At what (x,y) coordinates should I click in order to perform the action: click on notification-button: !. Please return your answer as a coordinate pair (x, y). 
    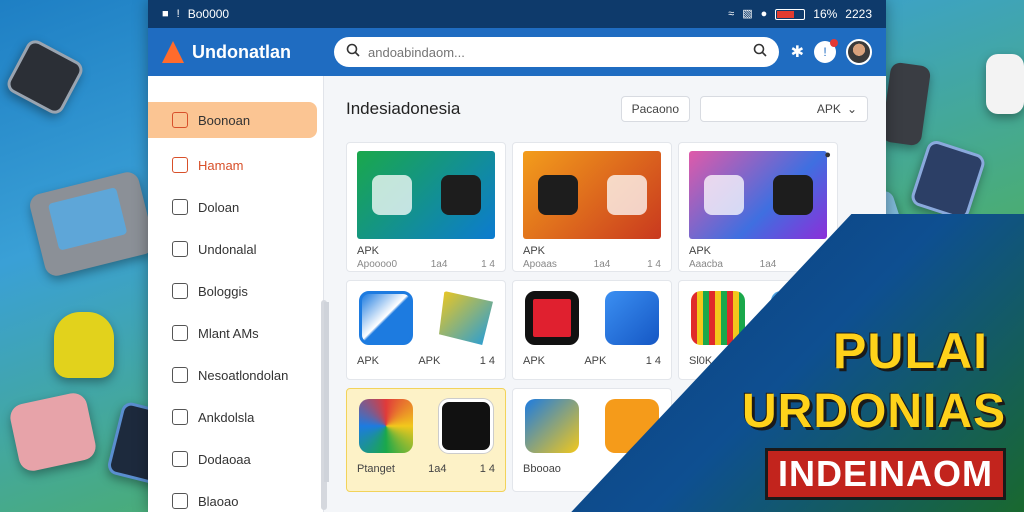
    Looking at the image, I should click on (826, 51).